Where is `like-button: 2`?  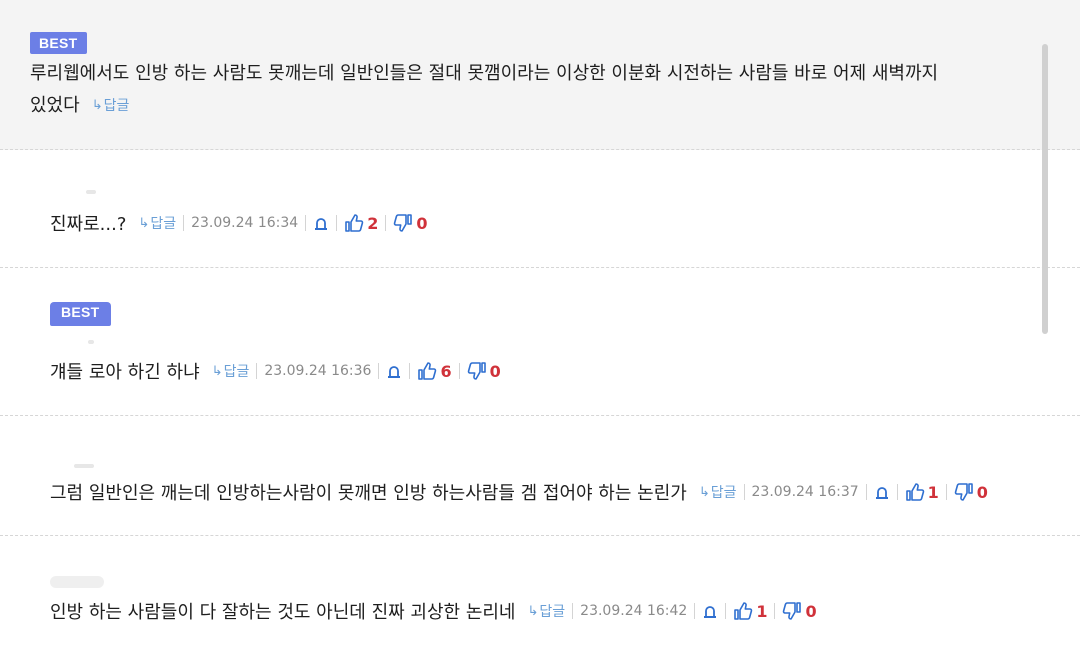
like-button: 2 is located at coordinates (361, 223).